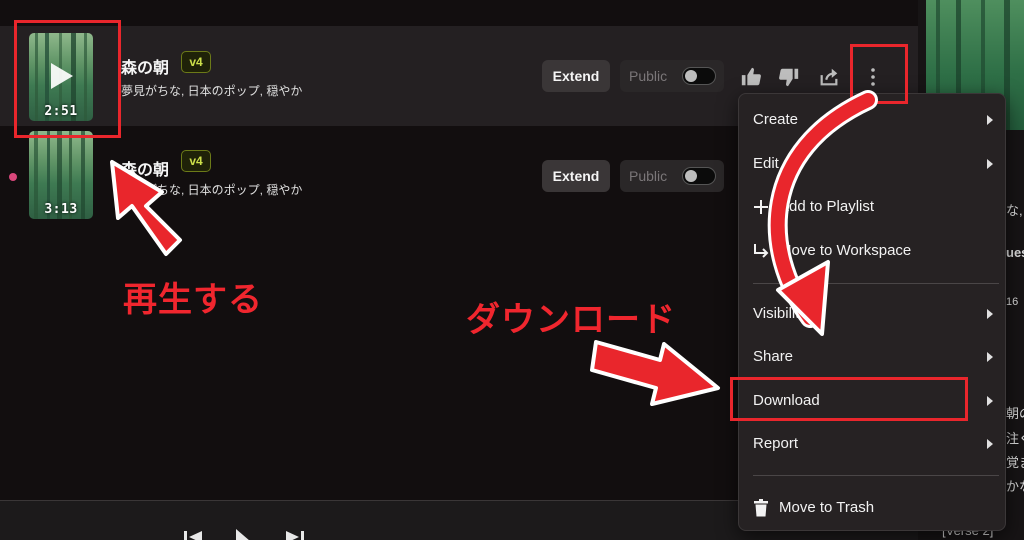  What do you see at coordinates (751, 77) in the screenshot?
I see `thumbs-up-icon` at bounding box center [751, 77].